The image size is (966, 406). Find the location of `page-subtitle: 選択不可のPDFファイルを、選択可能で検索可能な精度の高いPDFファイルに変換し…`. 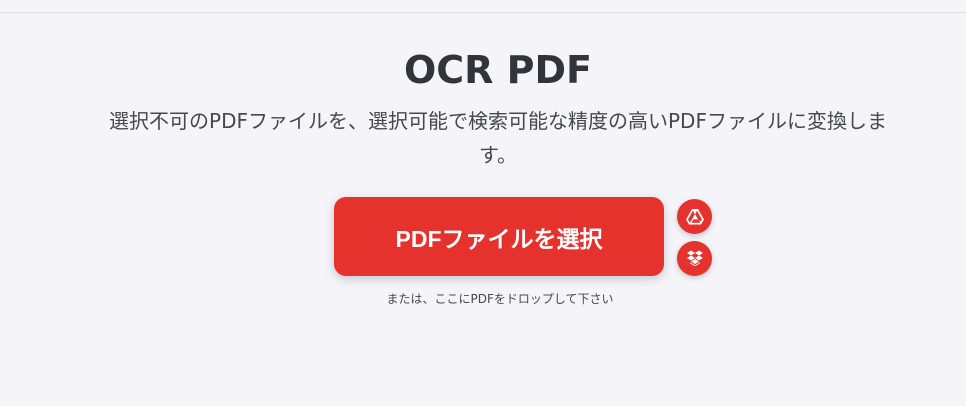

page-subtitle: 選択不可のPDFファイルを、選択可能で検索可能な精度の高いPDFファイルに変換し… is located at coordinates (498, 138).